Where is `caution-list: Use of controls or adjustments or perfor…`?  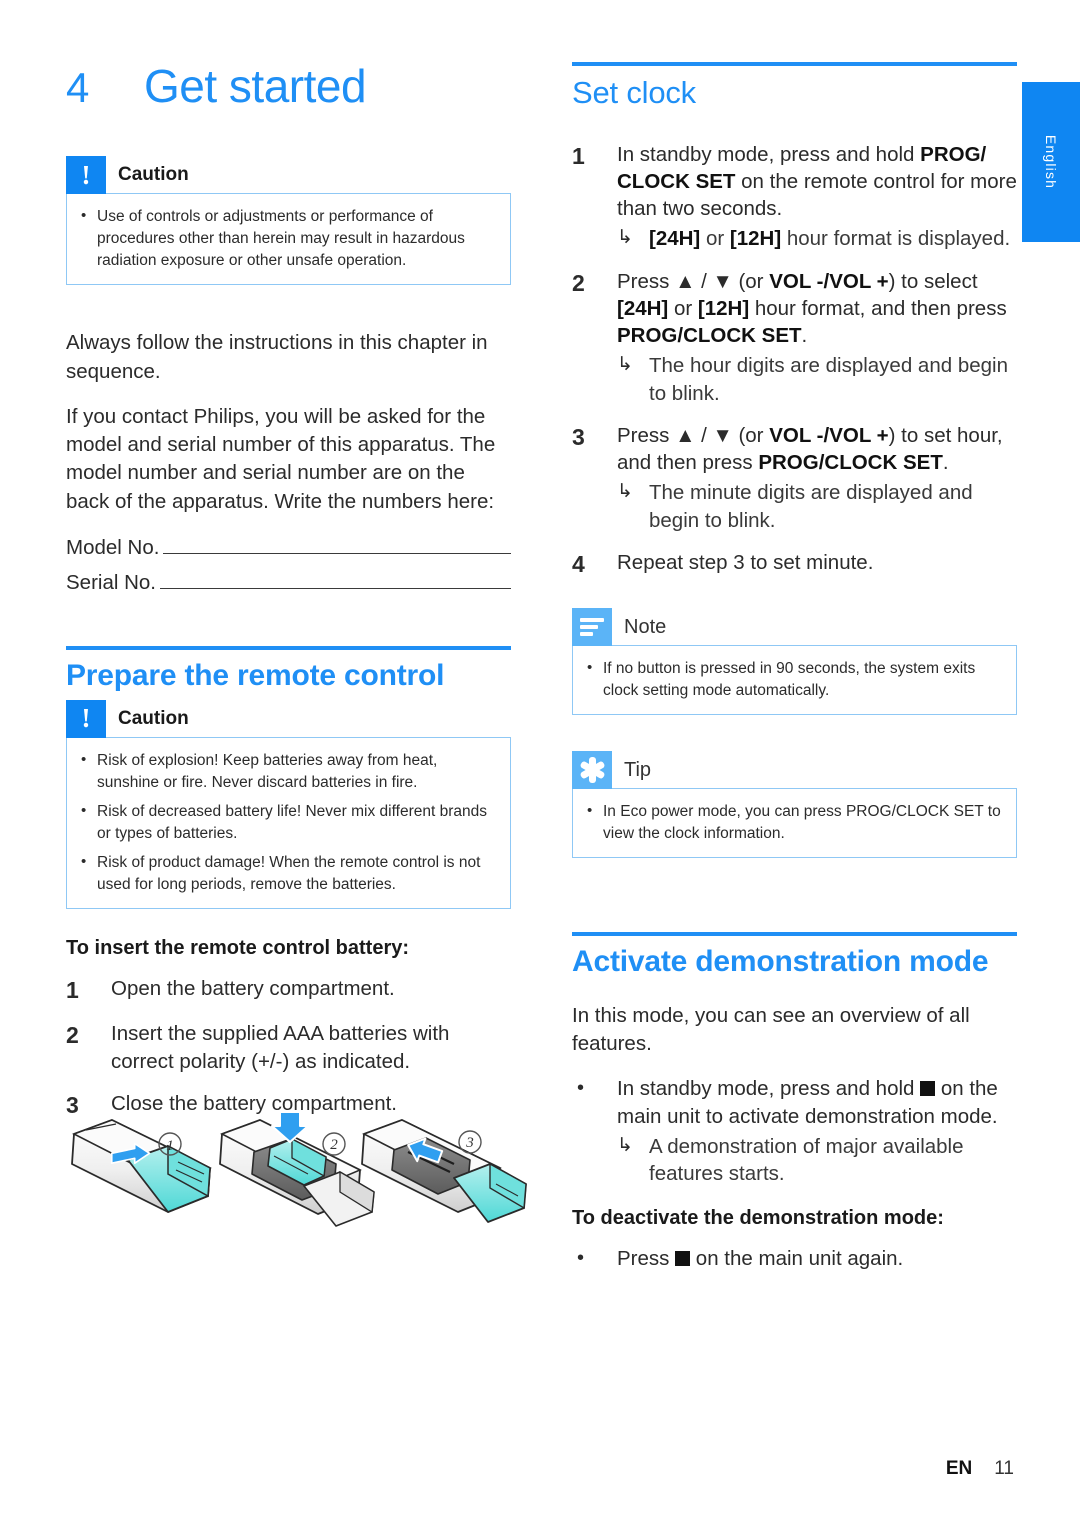
caution-list: Use of controls or adjustments or perfor… is located at coordinates (287, 238).